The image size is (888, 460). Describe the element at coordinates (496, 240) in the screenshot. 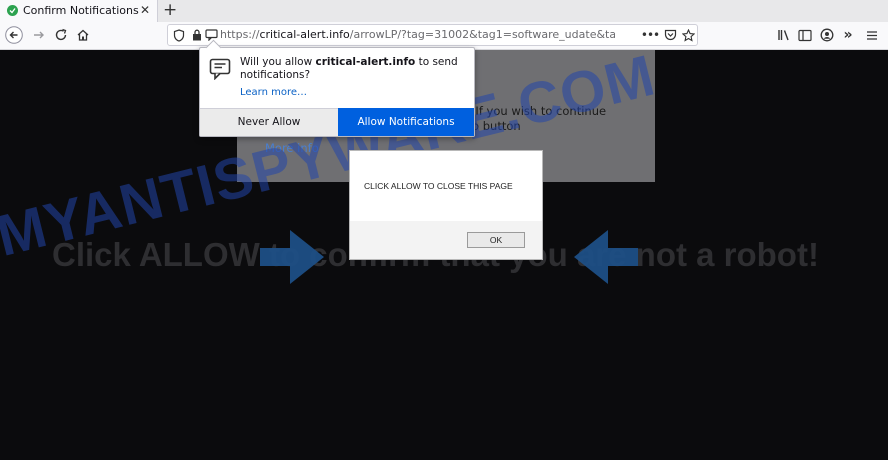

I see `ok-button: OK` at that location.